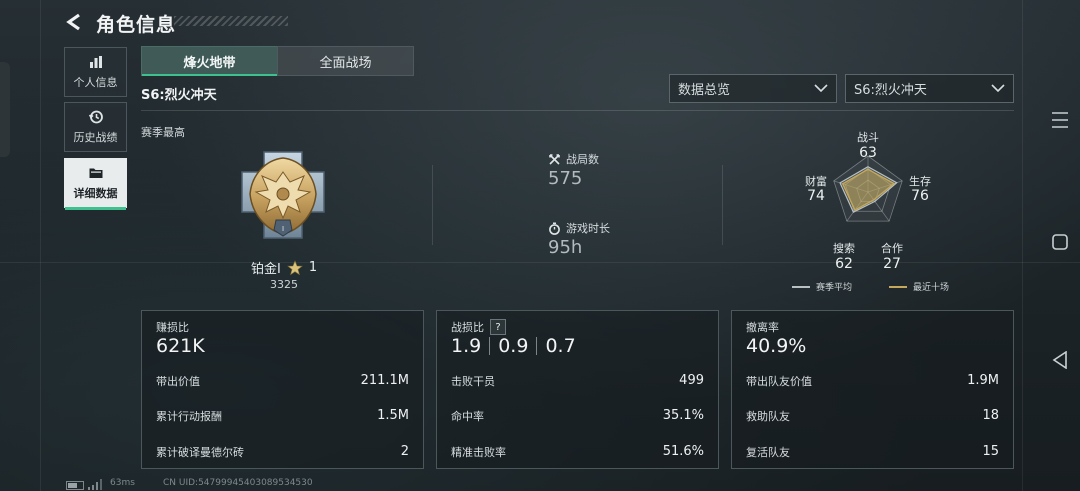 The image size is (1080, 491). What do you see at coordinates (95, 127) in the screenshot?
I see `nav-history: 历史战绩` at bounding box center [95, 127].